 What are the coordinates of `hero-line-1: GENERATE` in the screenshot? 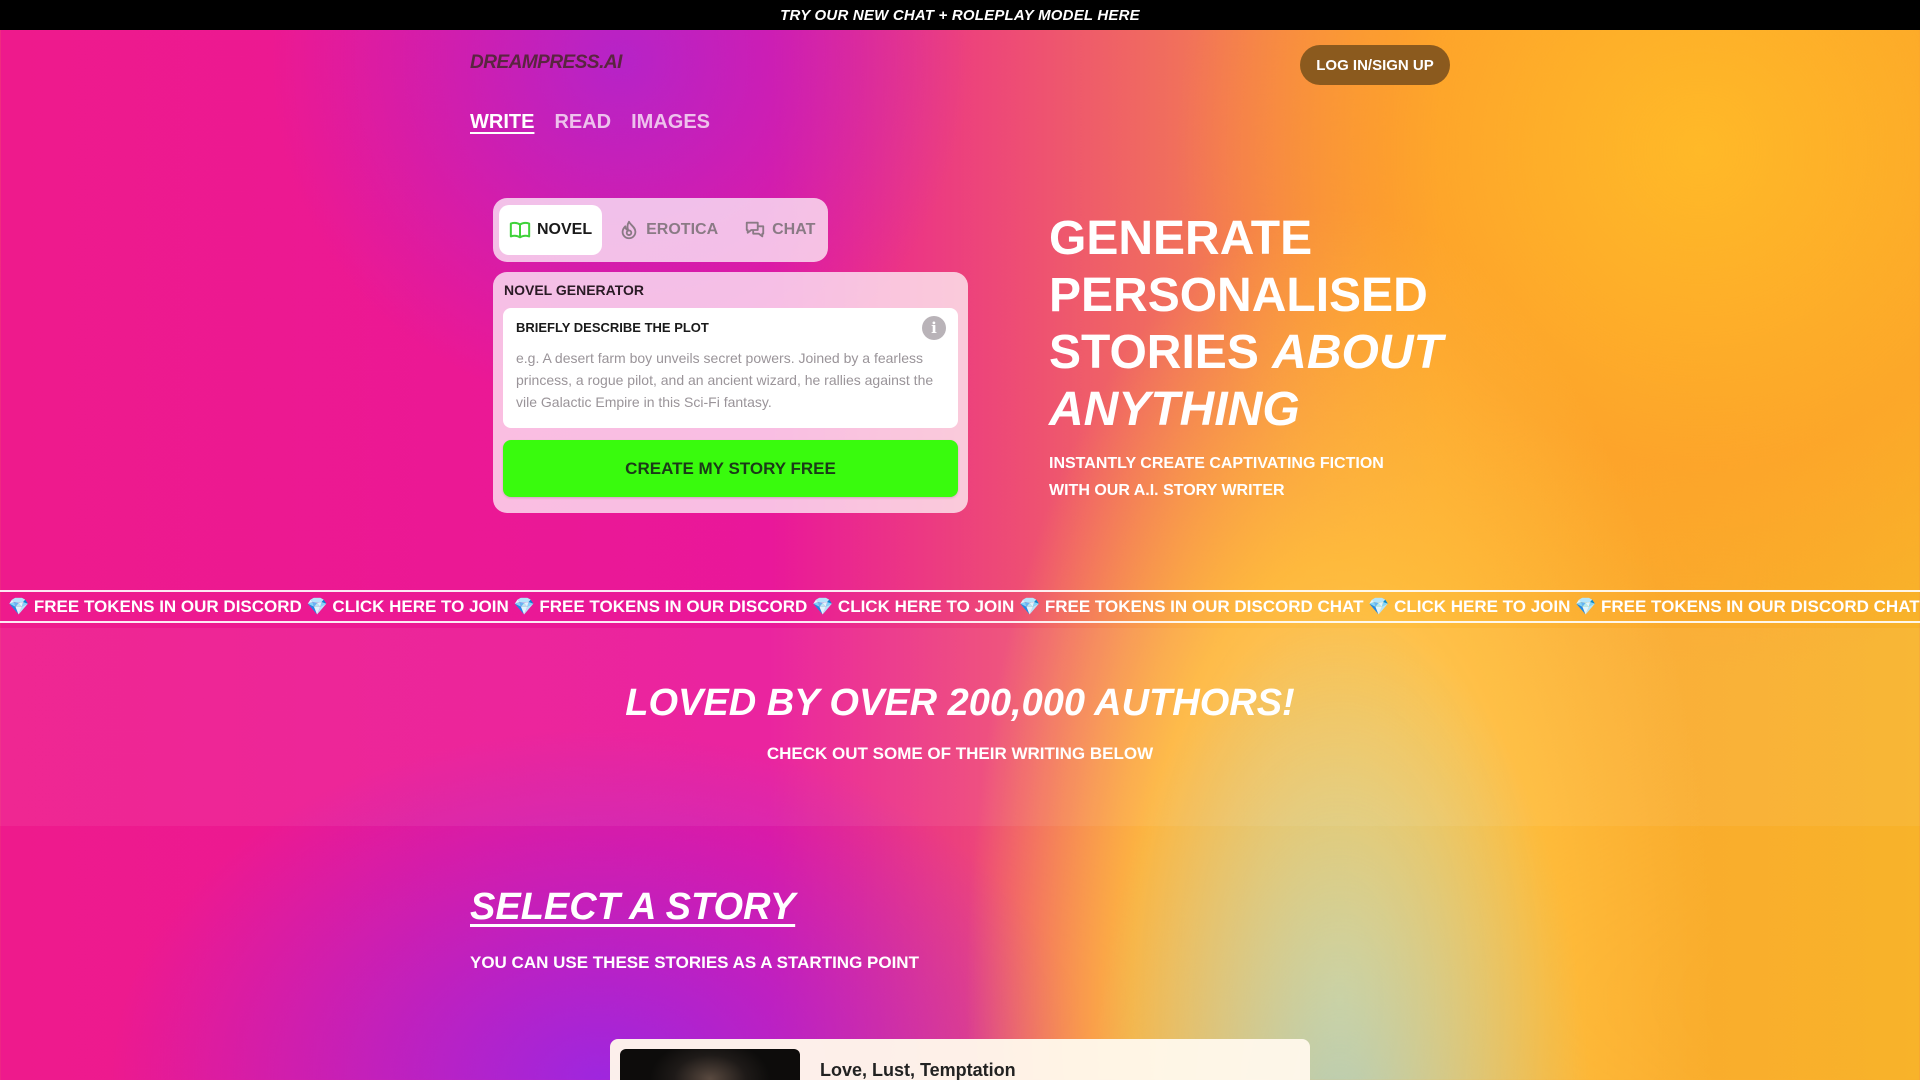 It's located at (1181, 238).